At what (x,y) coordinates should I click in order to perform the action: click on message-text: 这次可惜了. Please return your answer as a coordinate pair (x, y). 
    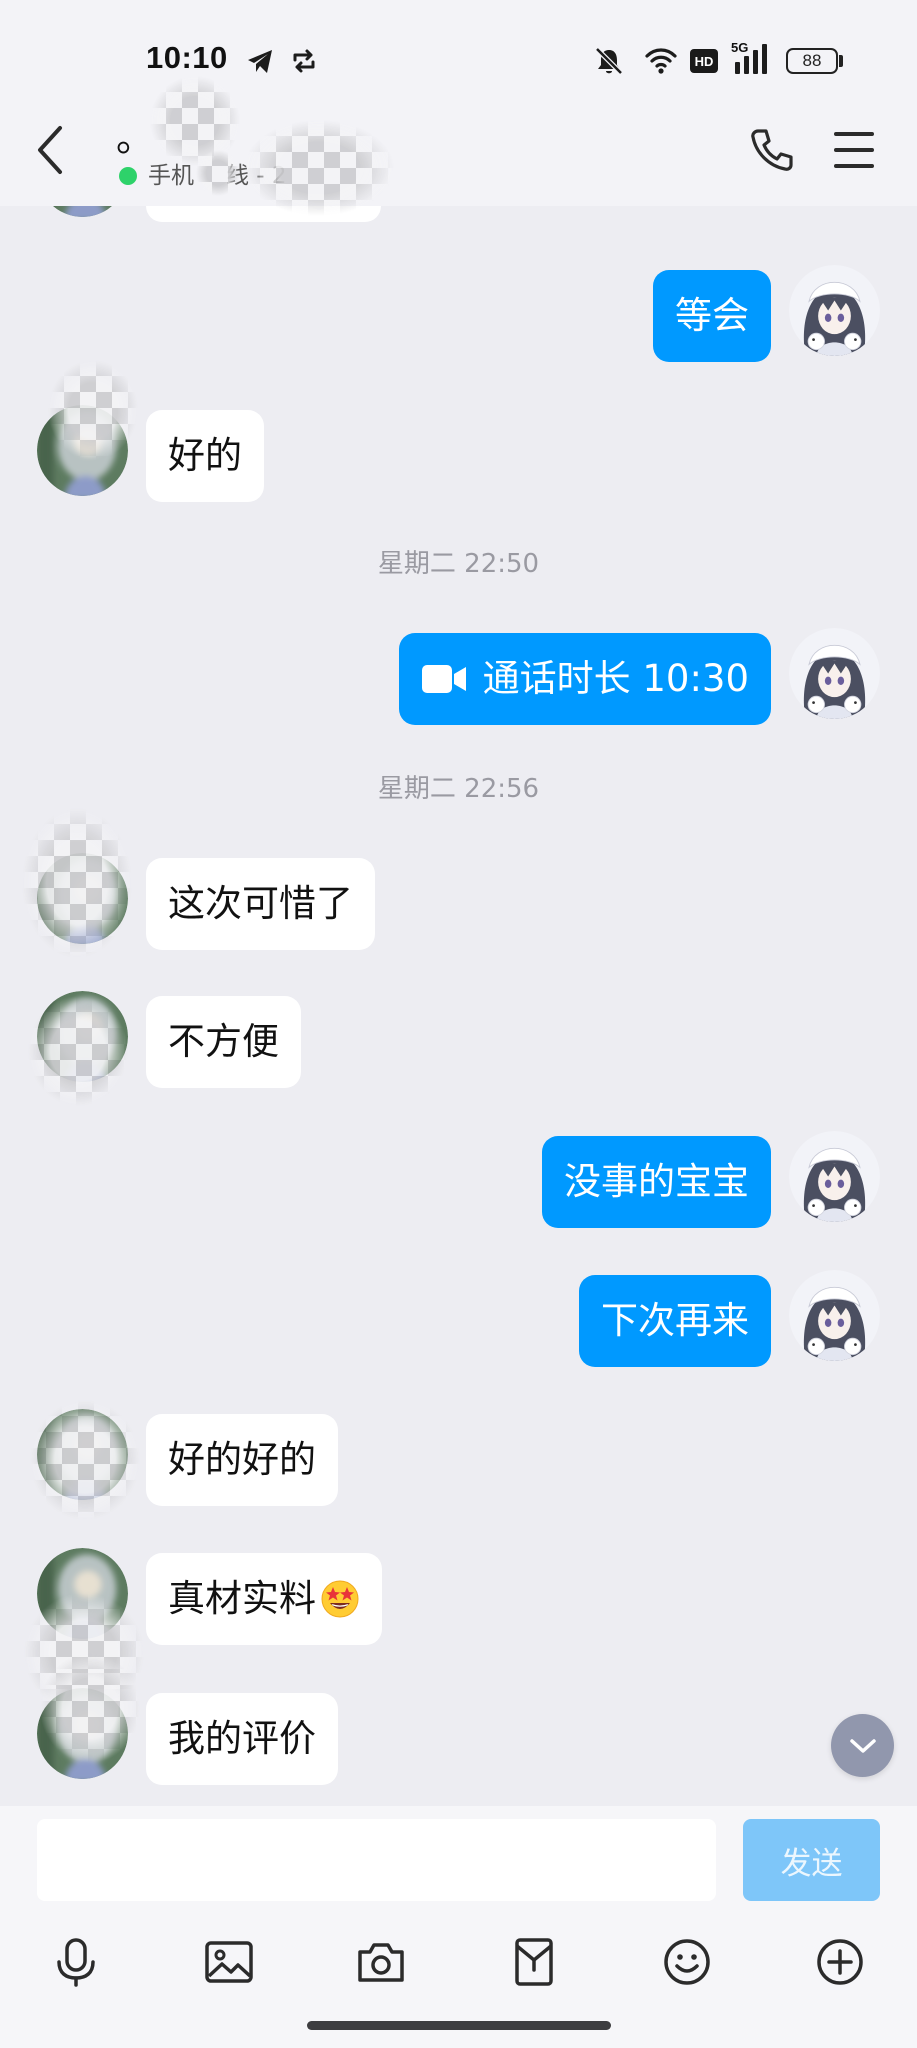
    Looking at the image, I should click on (260, 903).